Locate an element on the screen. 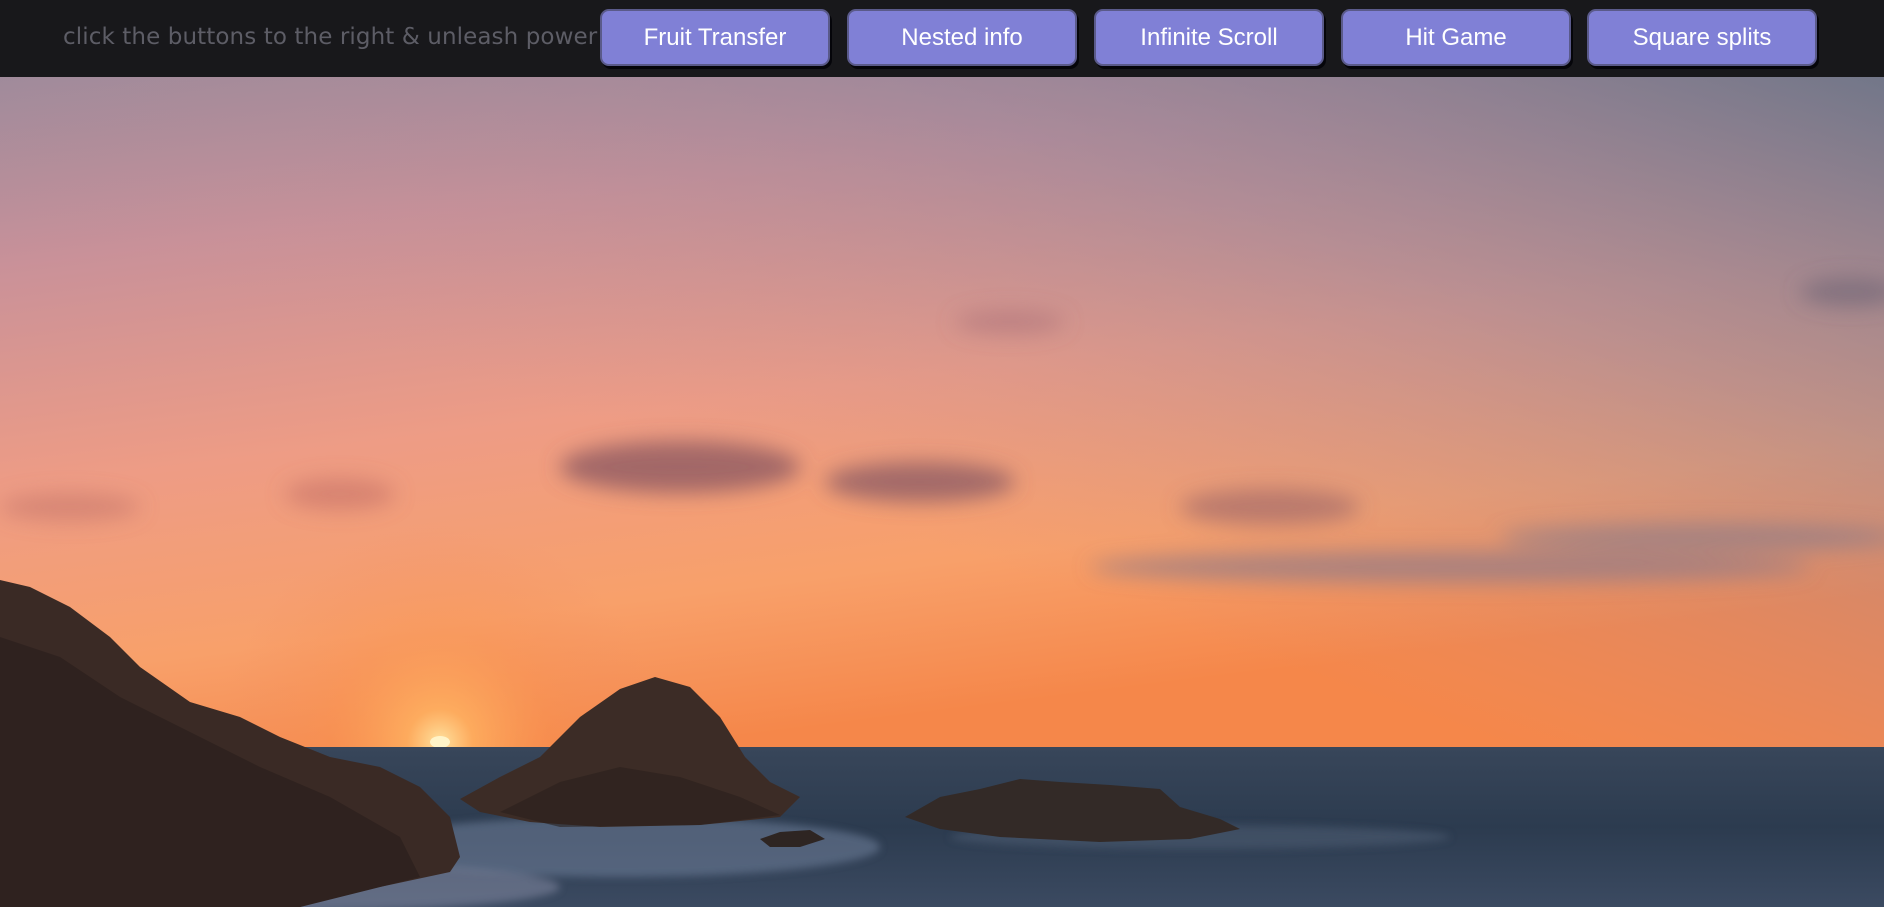  square-splits-button: Square splits is located at coordinates (1702, 37).